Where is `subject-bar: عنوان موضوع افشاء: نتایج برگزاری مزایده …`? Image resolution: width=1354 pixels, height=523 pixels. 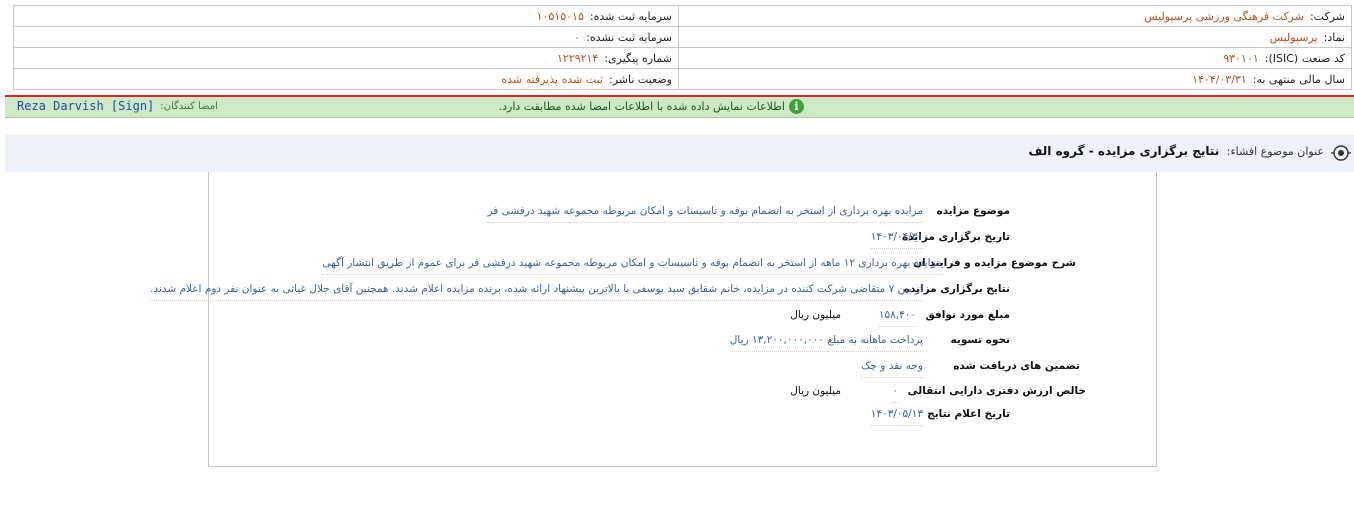
subject-bar: عنوان موضوع افشاء: نتایج برگزاری مزایده … is located at coordinates (679, 153).